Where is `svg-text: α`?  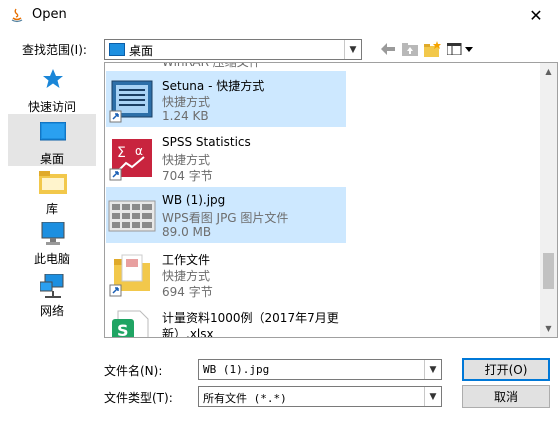
svg-text: α is located at coordinates (139, 151).